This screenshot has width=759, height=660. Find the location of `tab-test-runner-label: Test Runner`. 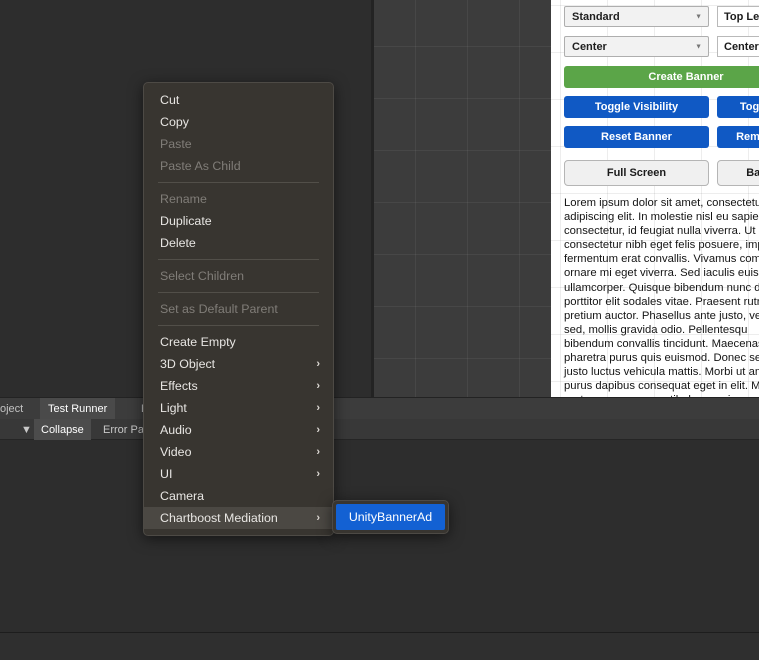

tab-test-runner-label: Test Runner is located at coordinates (78, 409).